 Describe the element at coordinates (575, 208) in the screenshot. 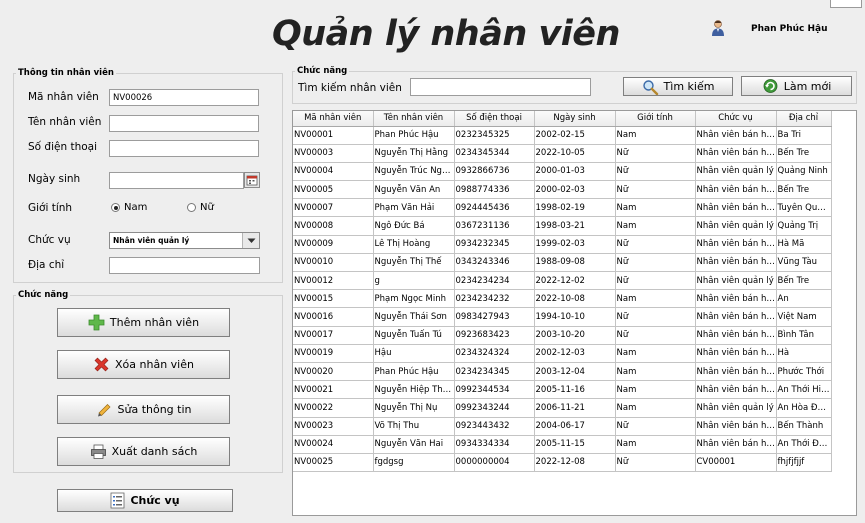

I see `table-cell: 1998-02-19` at that location.